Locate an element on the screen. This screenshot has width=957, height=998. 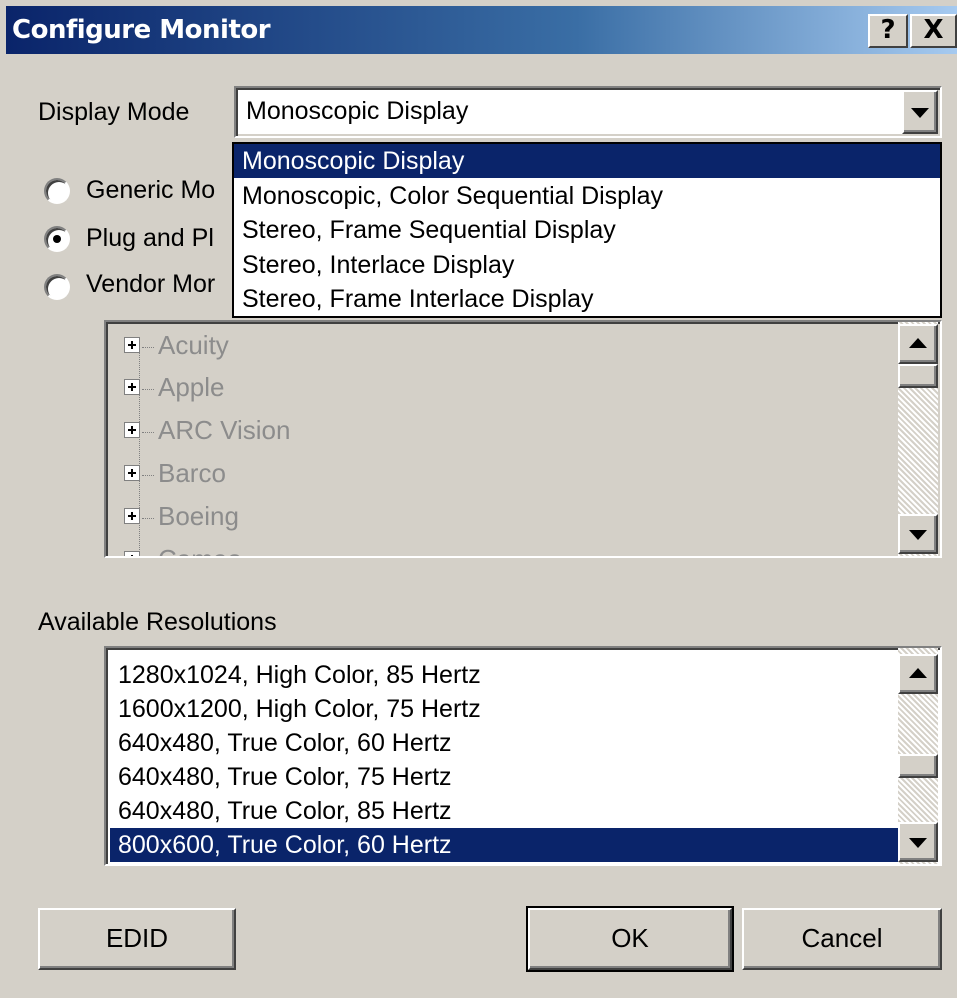
list-item: 640x480, True Color, 75 Hertz is located at coordinates (504, 777).